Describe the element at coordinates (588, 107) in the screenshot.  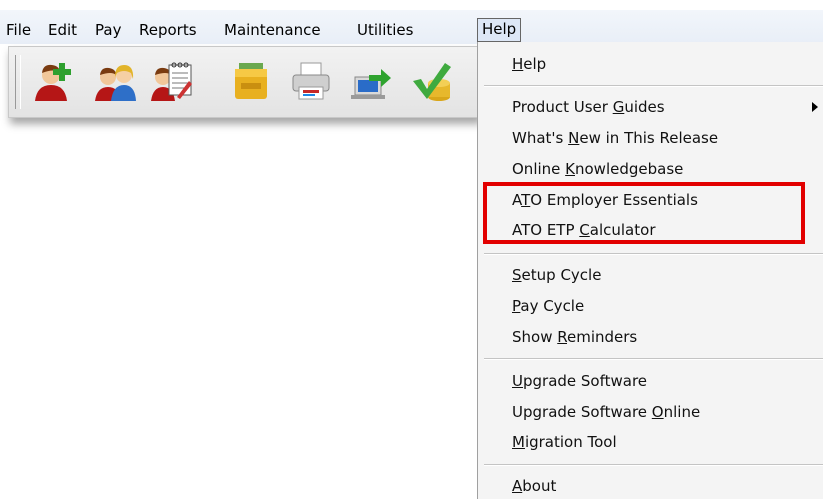
I see `menu-item-product-user-guides: Product User Guides` at that location.